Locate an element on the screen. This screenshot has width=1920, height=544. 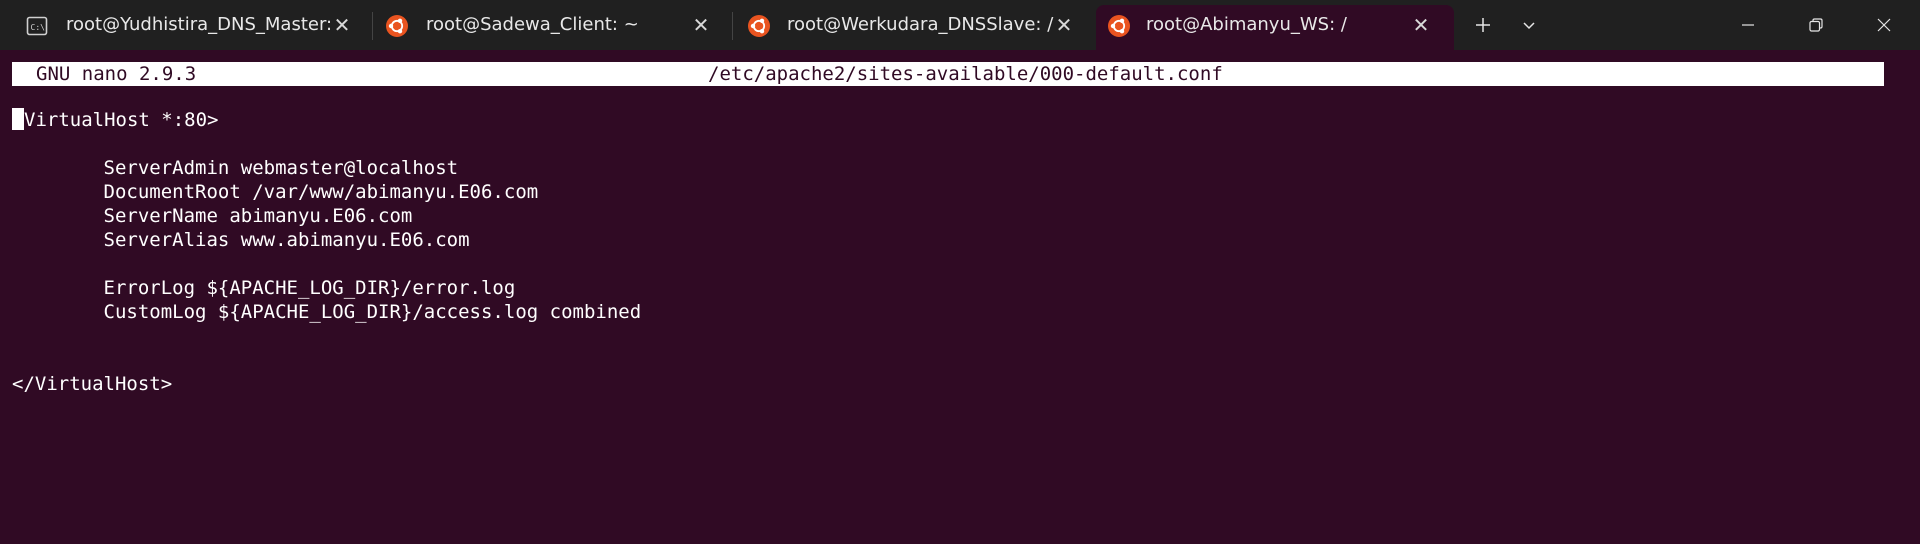
close-icon is located at coordinates (1884, 25).